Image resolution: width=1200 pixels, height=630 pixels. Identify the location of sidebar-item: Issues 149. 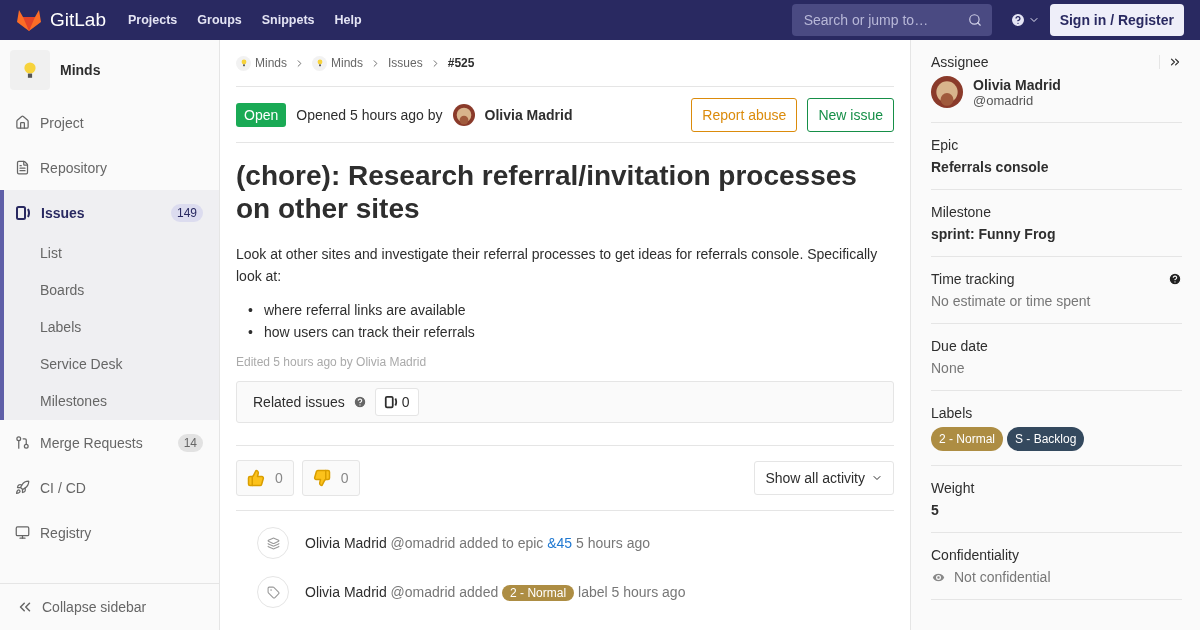
(111, 212).